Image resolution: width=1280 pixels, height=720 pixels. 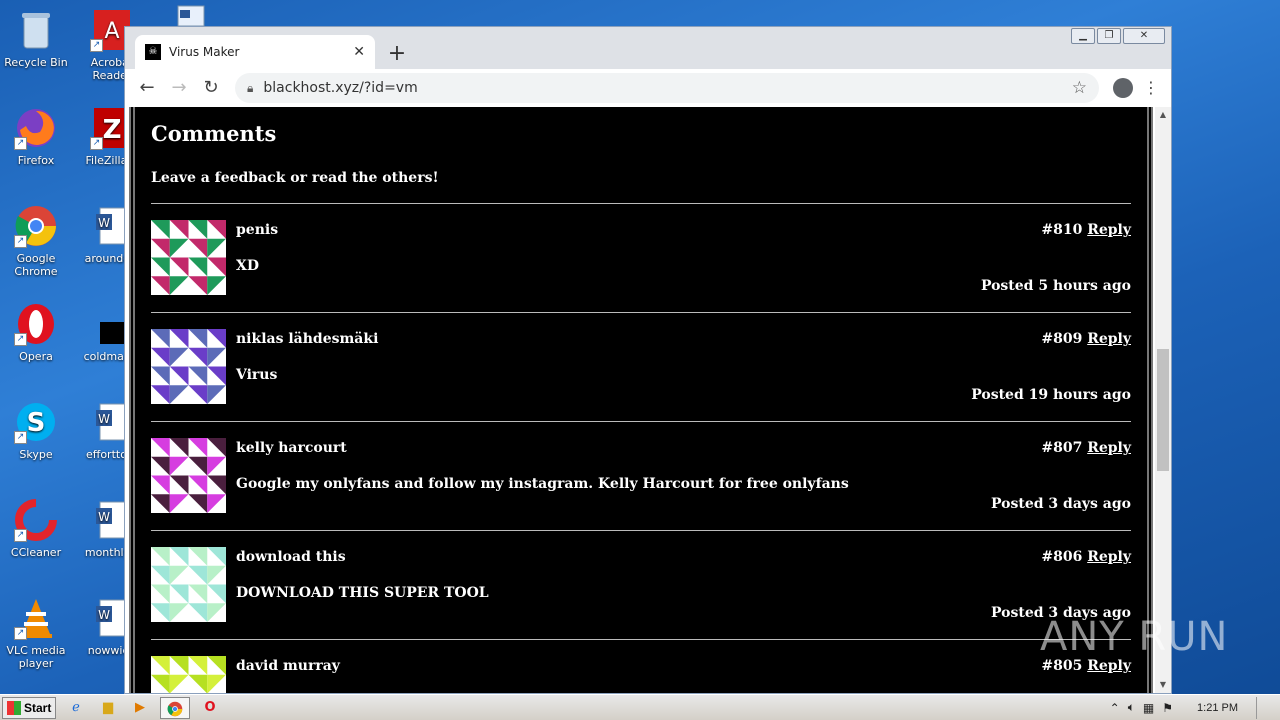 I want to click on url-text: blackhost.xyz/?id=vm, so click(x=667, y=88).